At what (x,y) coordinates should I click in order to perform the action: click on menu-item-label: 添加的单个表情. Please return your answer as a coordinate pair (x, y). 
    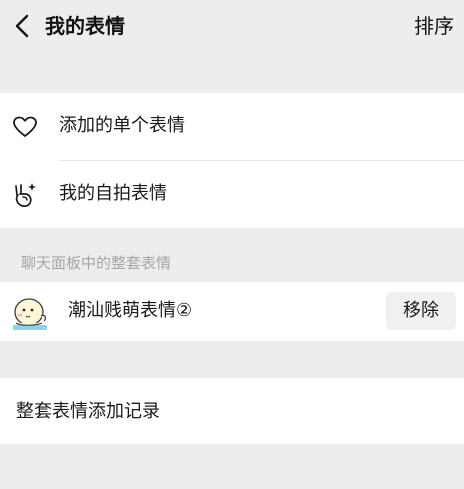
    Looking at the image, I should click on (122, 125).